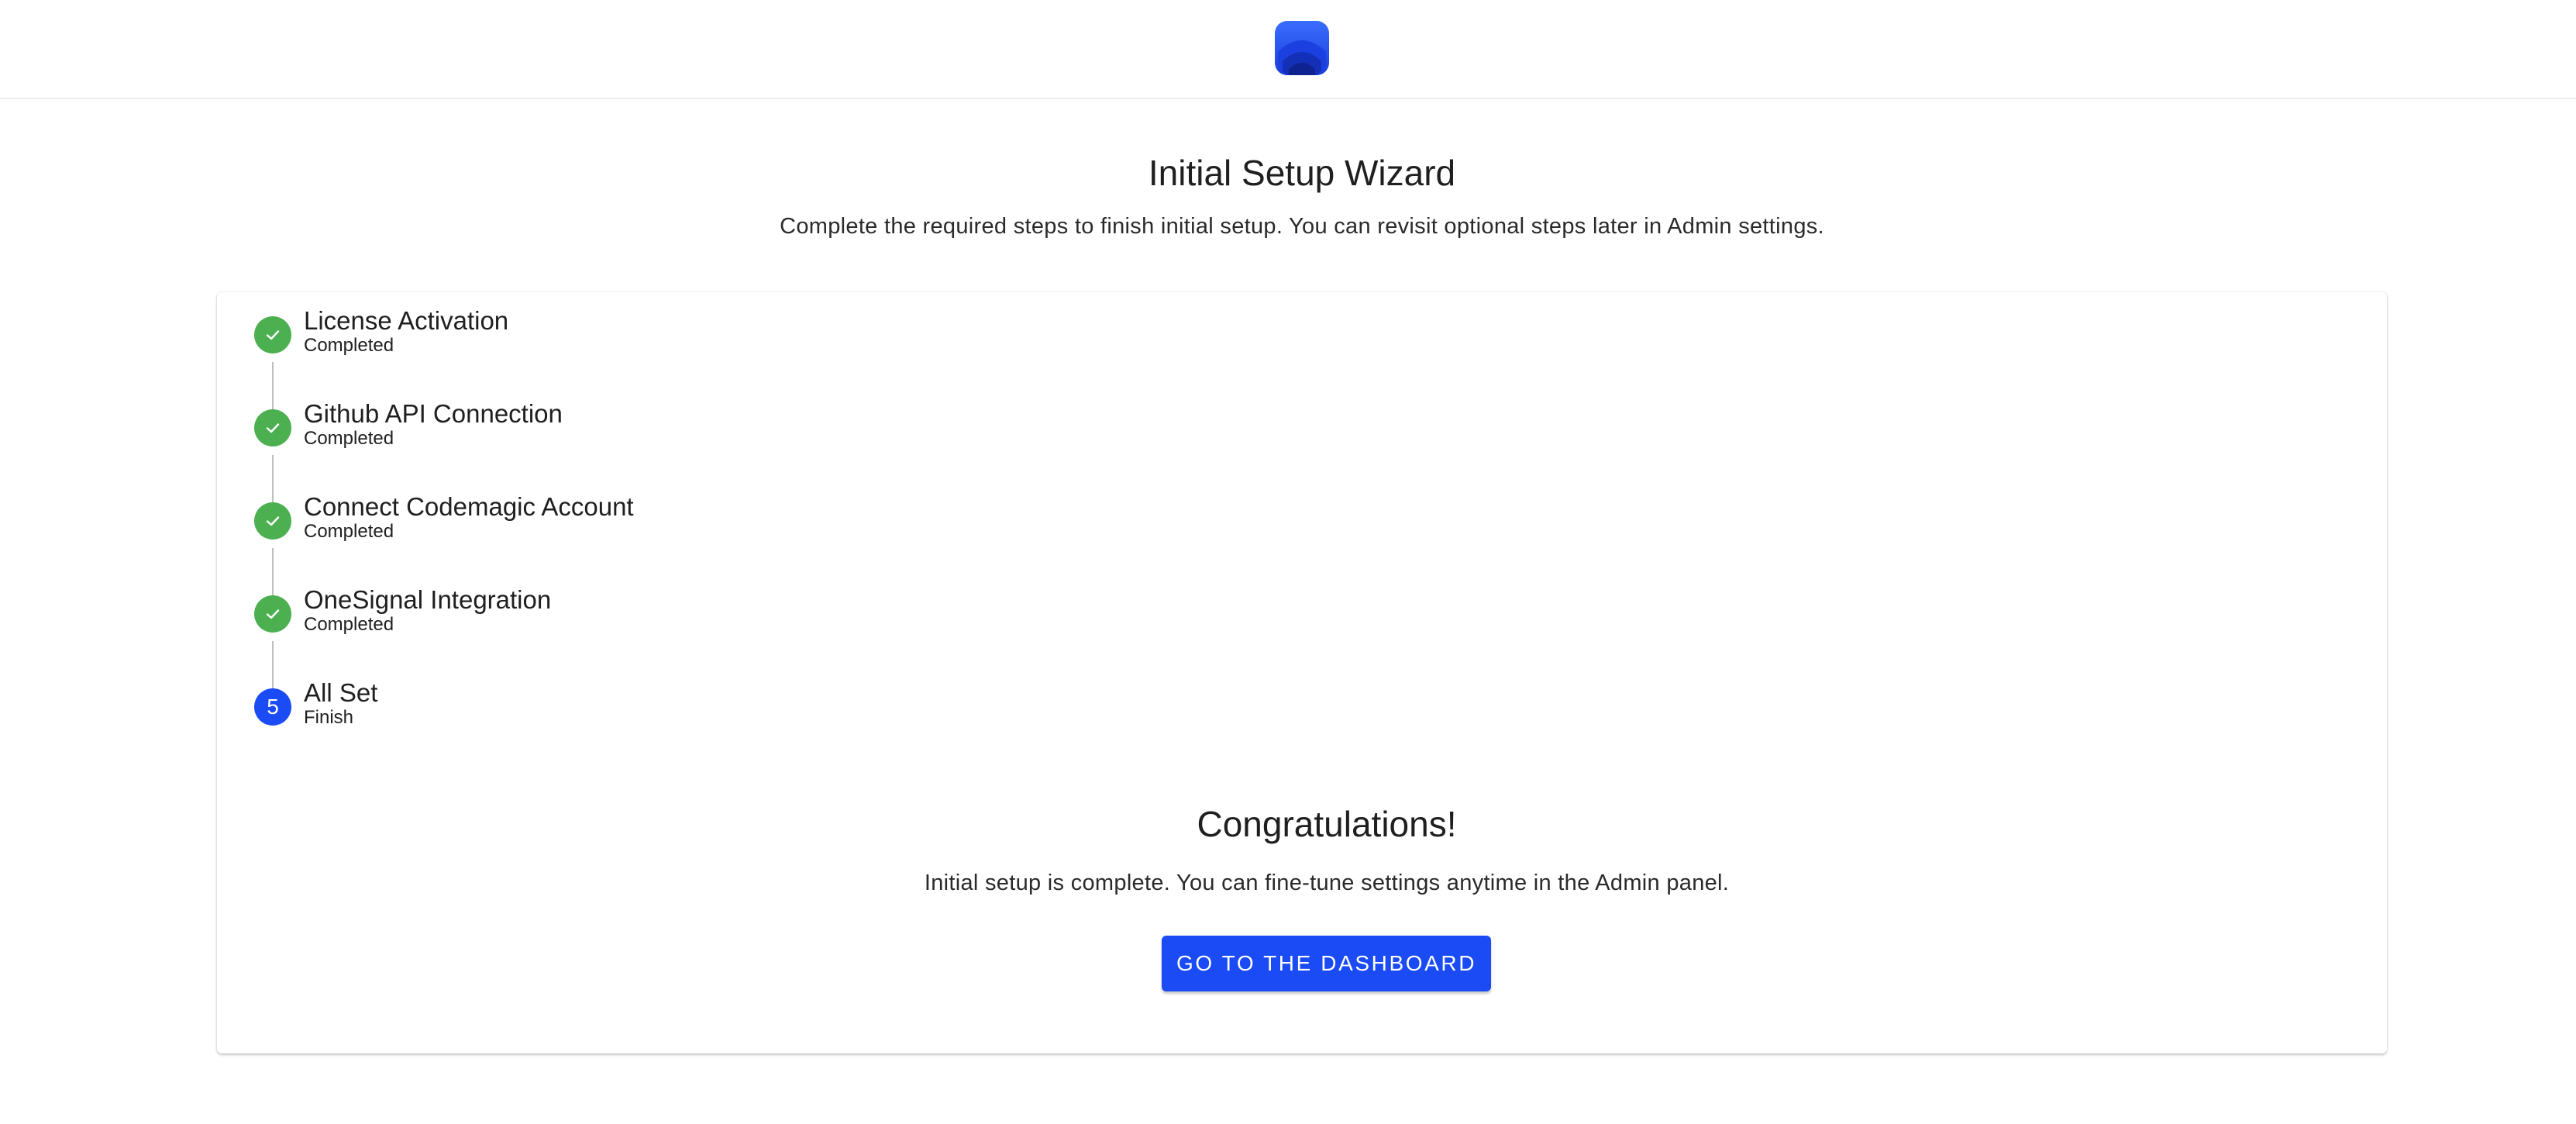 The height and width of the screenshot is (1124, 2576). Describe the element at coordinates (329, 717) in the screenshot. I see `step-status: Finish` at that location.